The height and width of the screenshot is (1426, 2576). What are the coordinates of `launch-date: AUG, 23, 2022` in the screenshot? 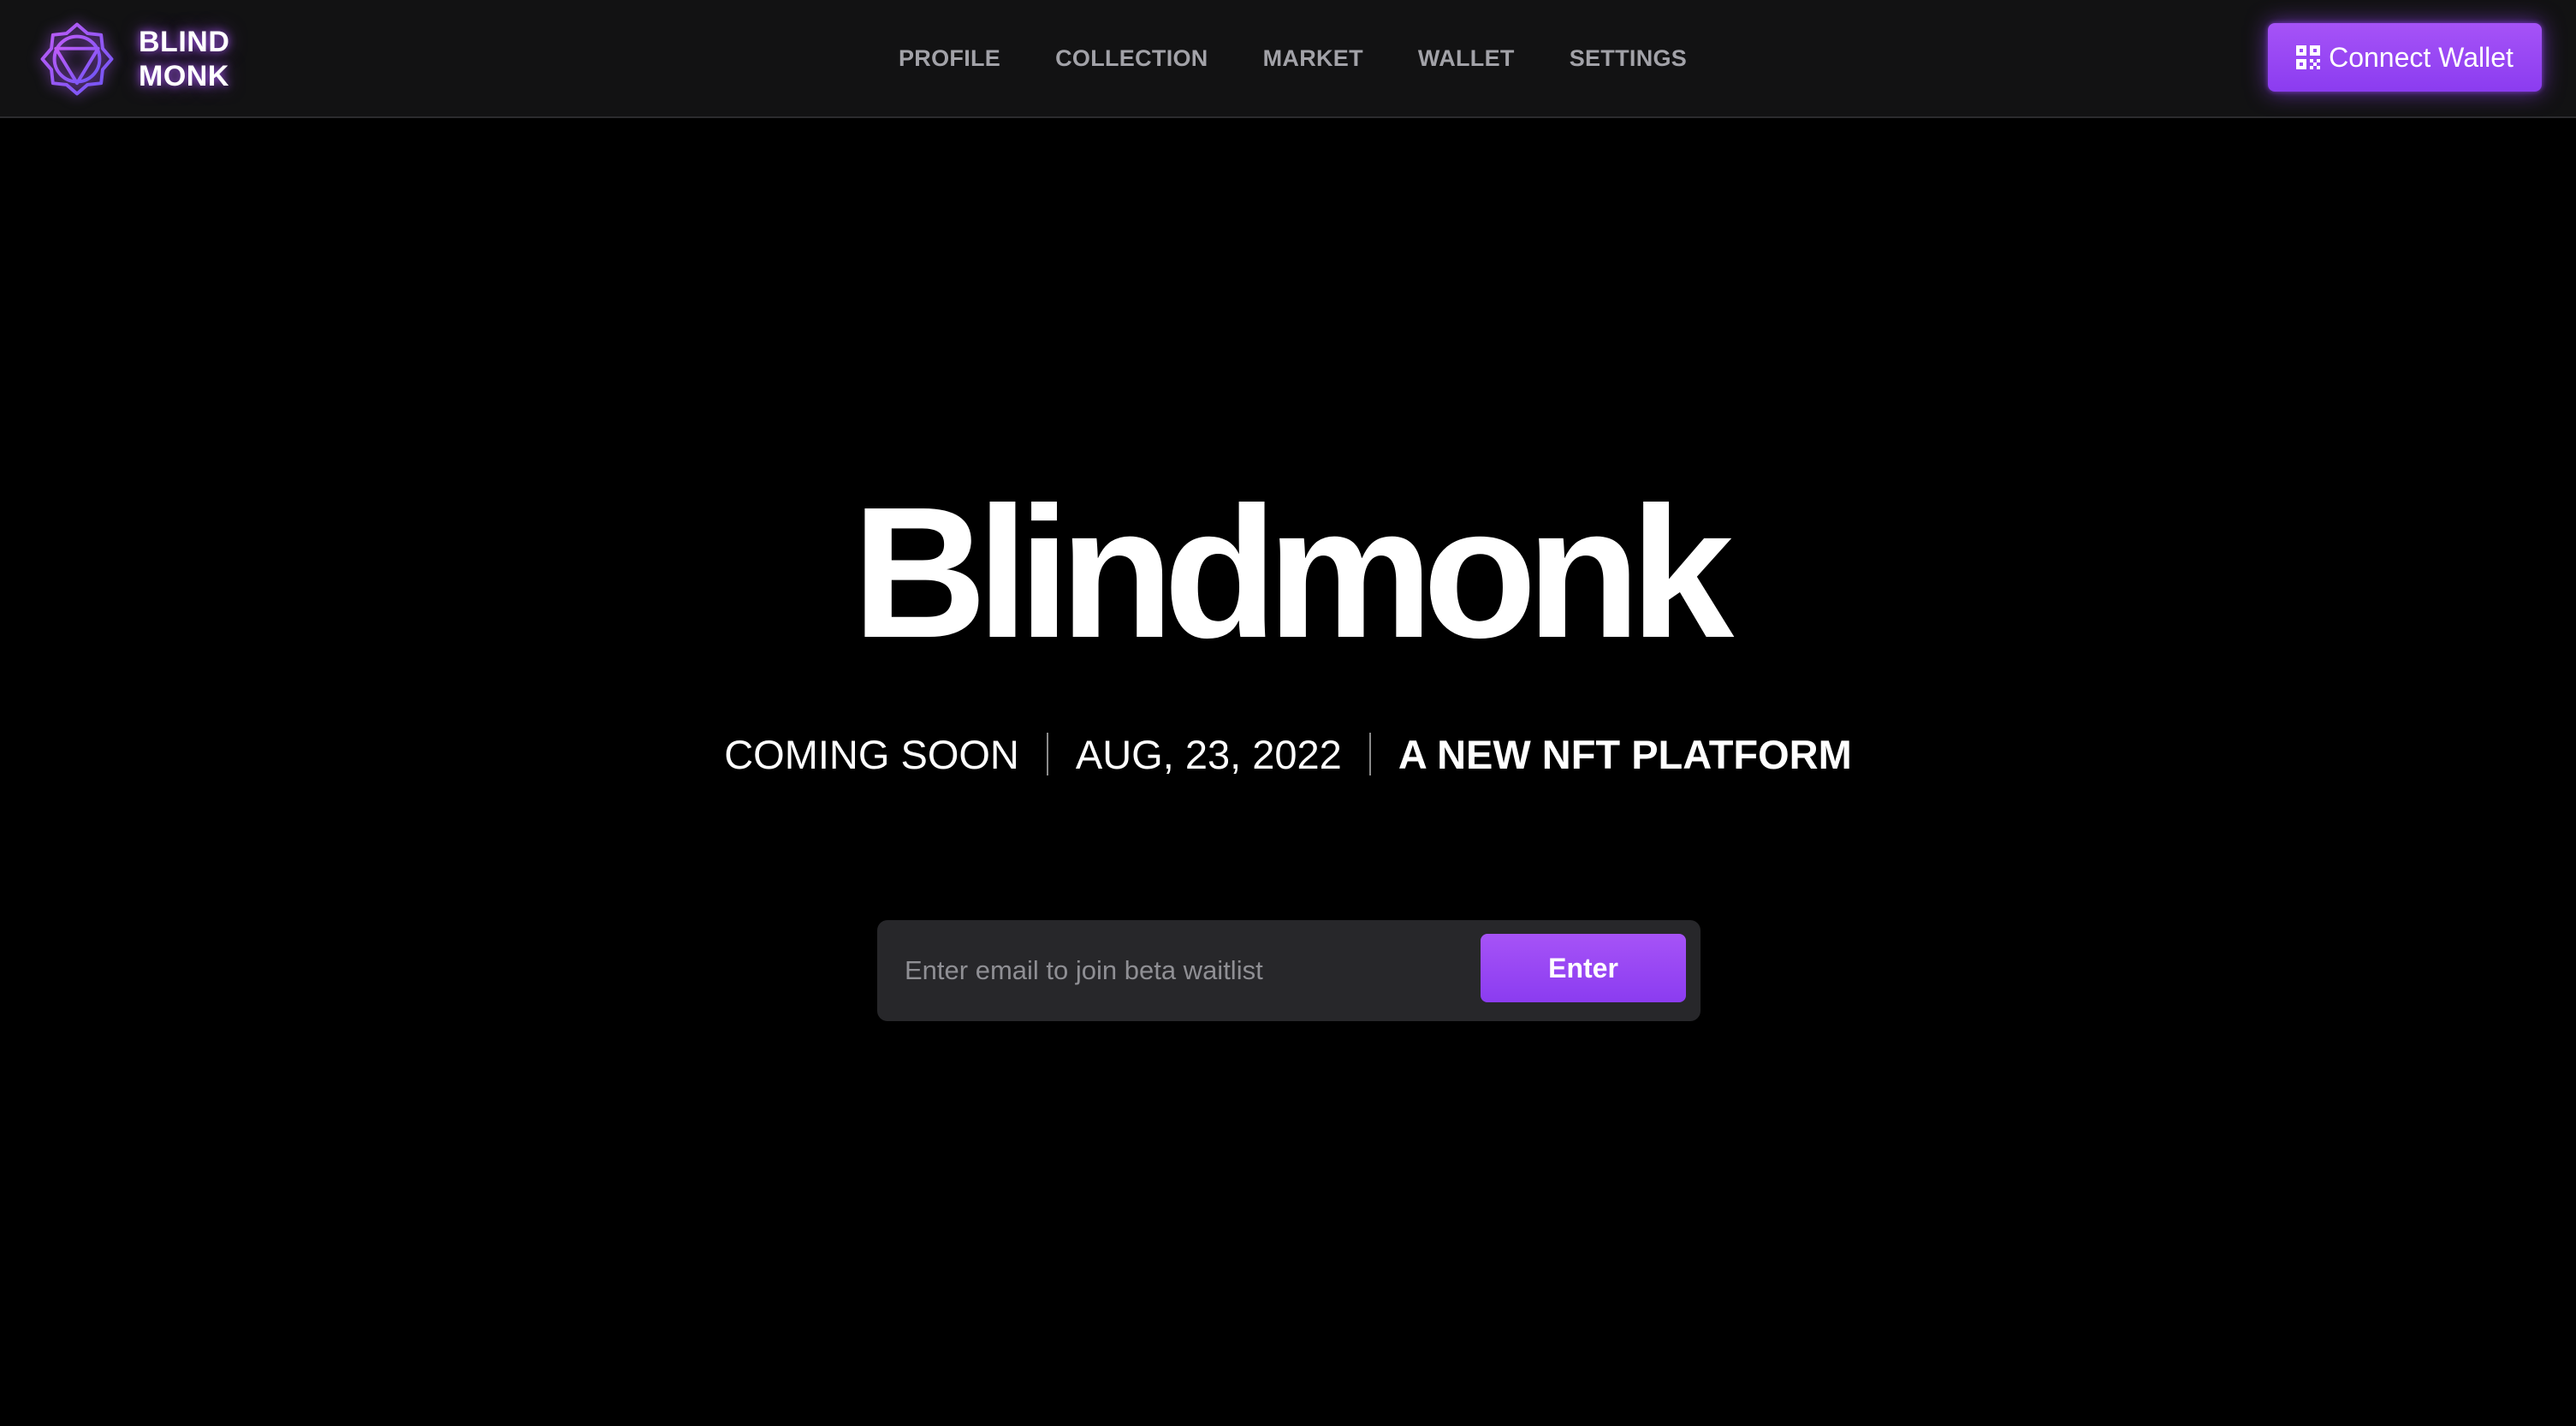 It's located at (1208, 754).